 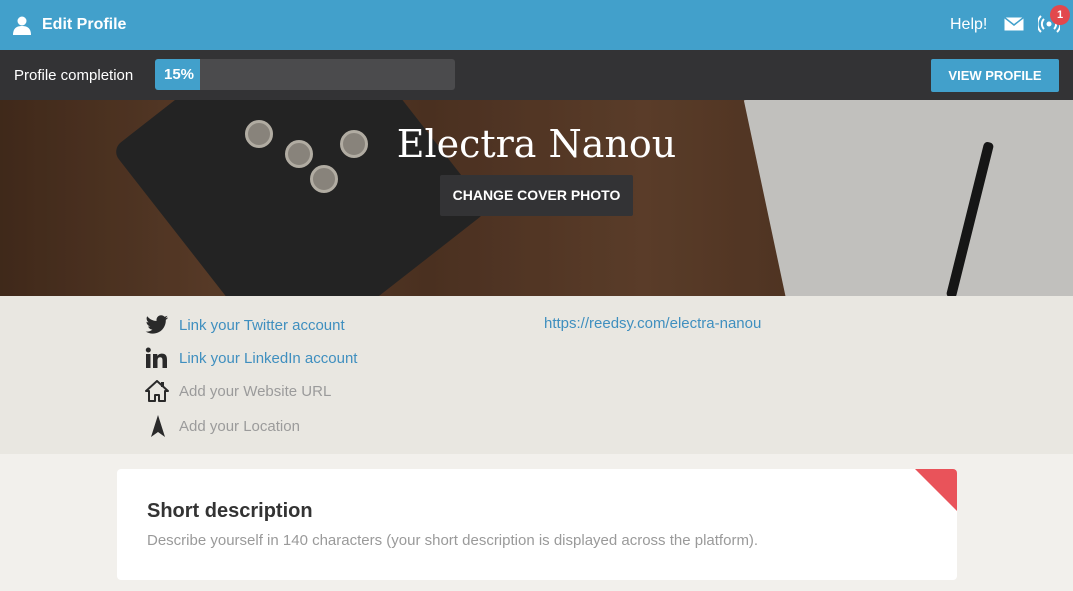 What do you see at coordinates (536, 75) in the screenshot?
I see `profile-completion-bar: Profile completion 15% VIEW PROFILE` at bounding box center [536, 75].